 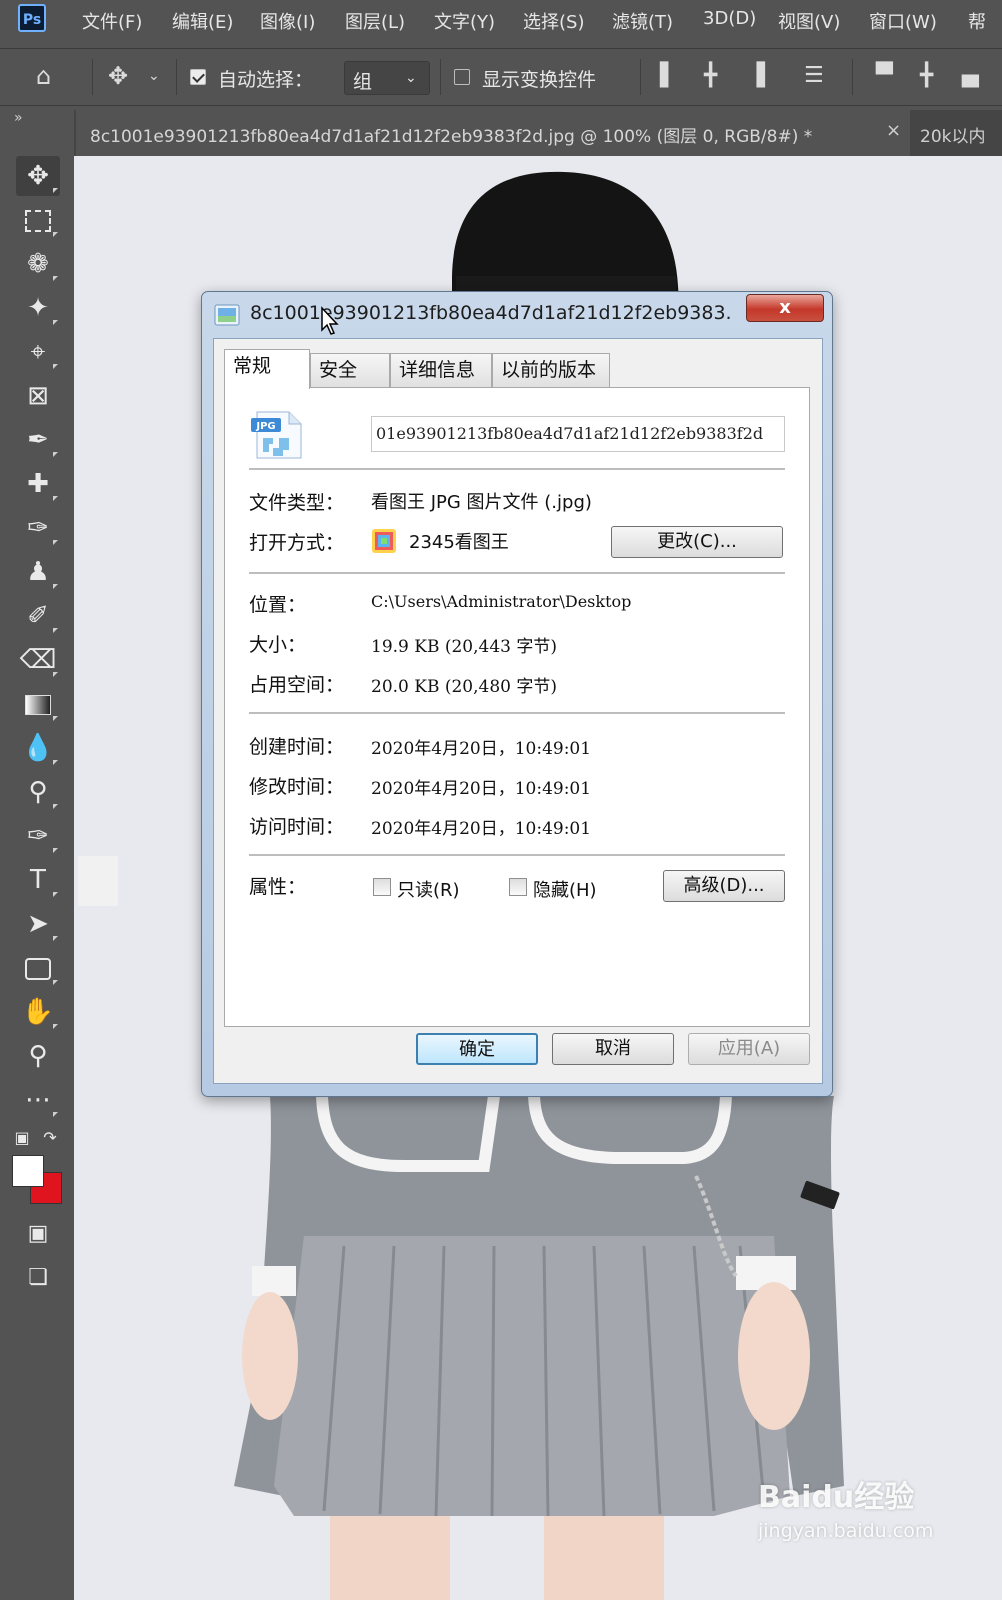 What do you see at coordinates (814, 76) in the screenshot?
I see `distribute-icon: ☰` at bounding box center [814, 76].